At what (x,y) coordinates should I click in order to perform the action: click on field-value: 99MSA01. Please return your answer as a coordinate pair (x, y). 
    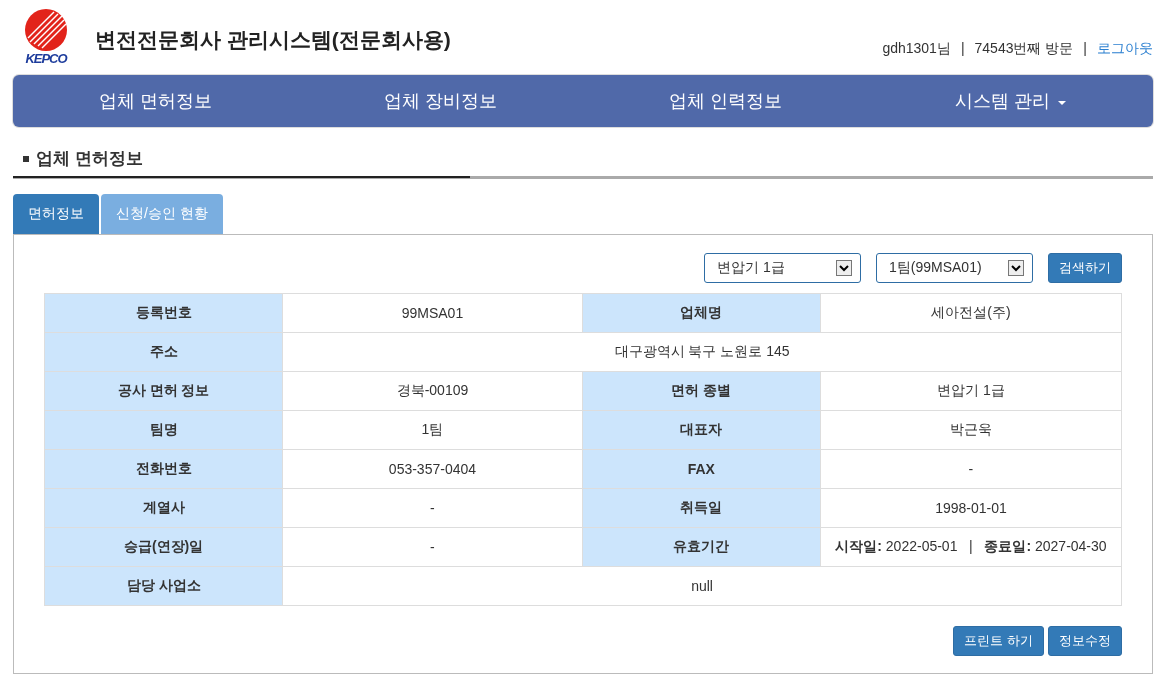
    Looking at the image, I should click on (432, 313).